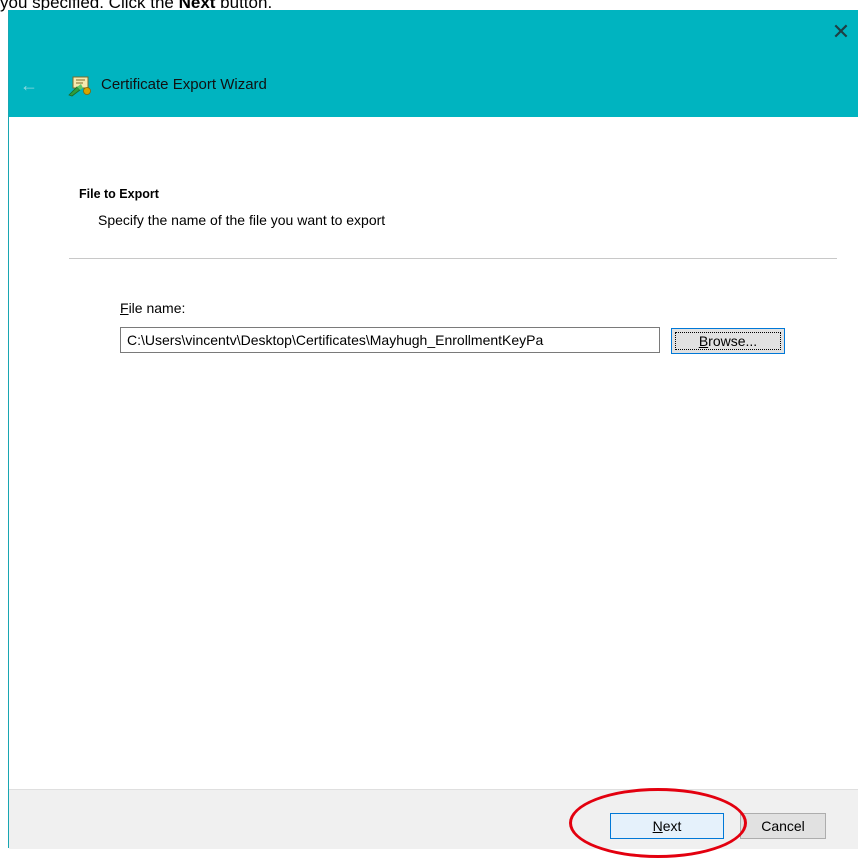 The height and width of the screenshot is (858, 858). What do you see at coordinates (79, 86) in the screenshot?
I see `certificate-icon` at bounding box center [79, 86].